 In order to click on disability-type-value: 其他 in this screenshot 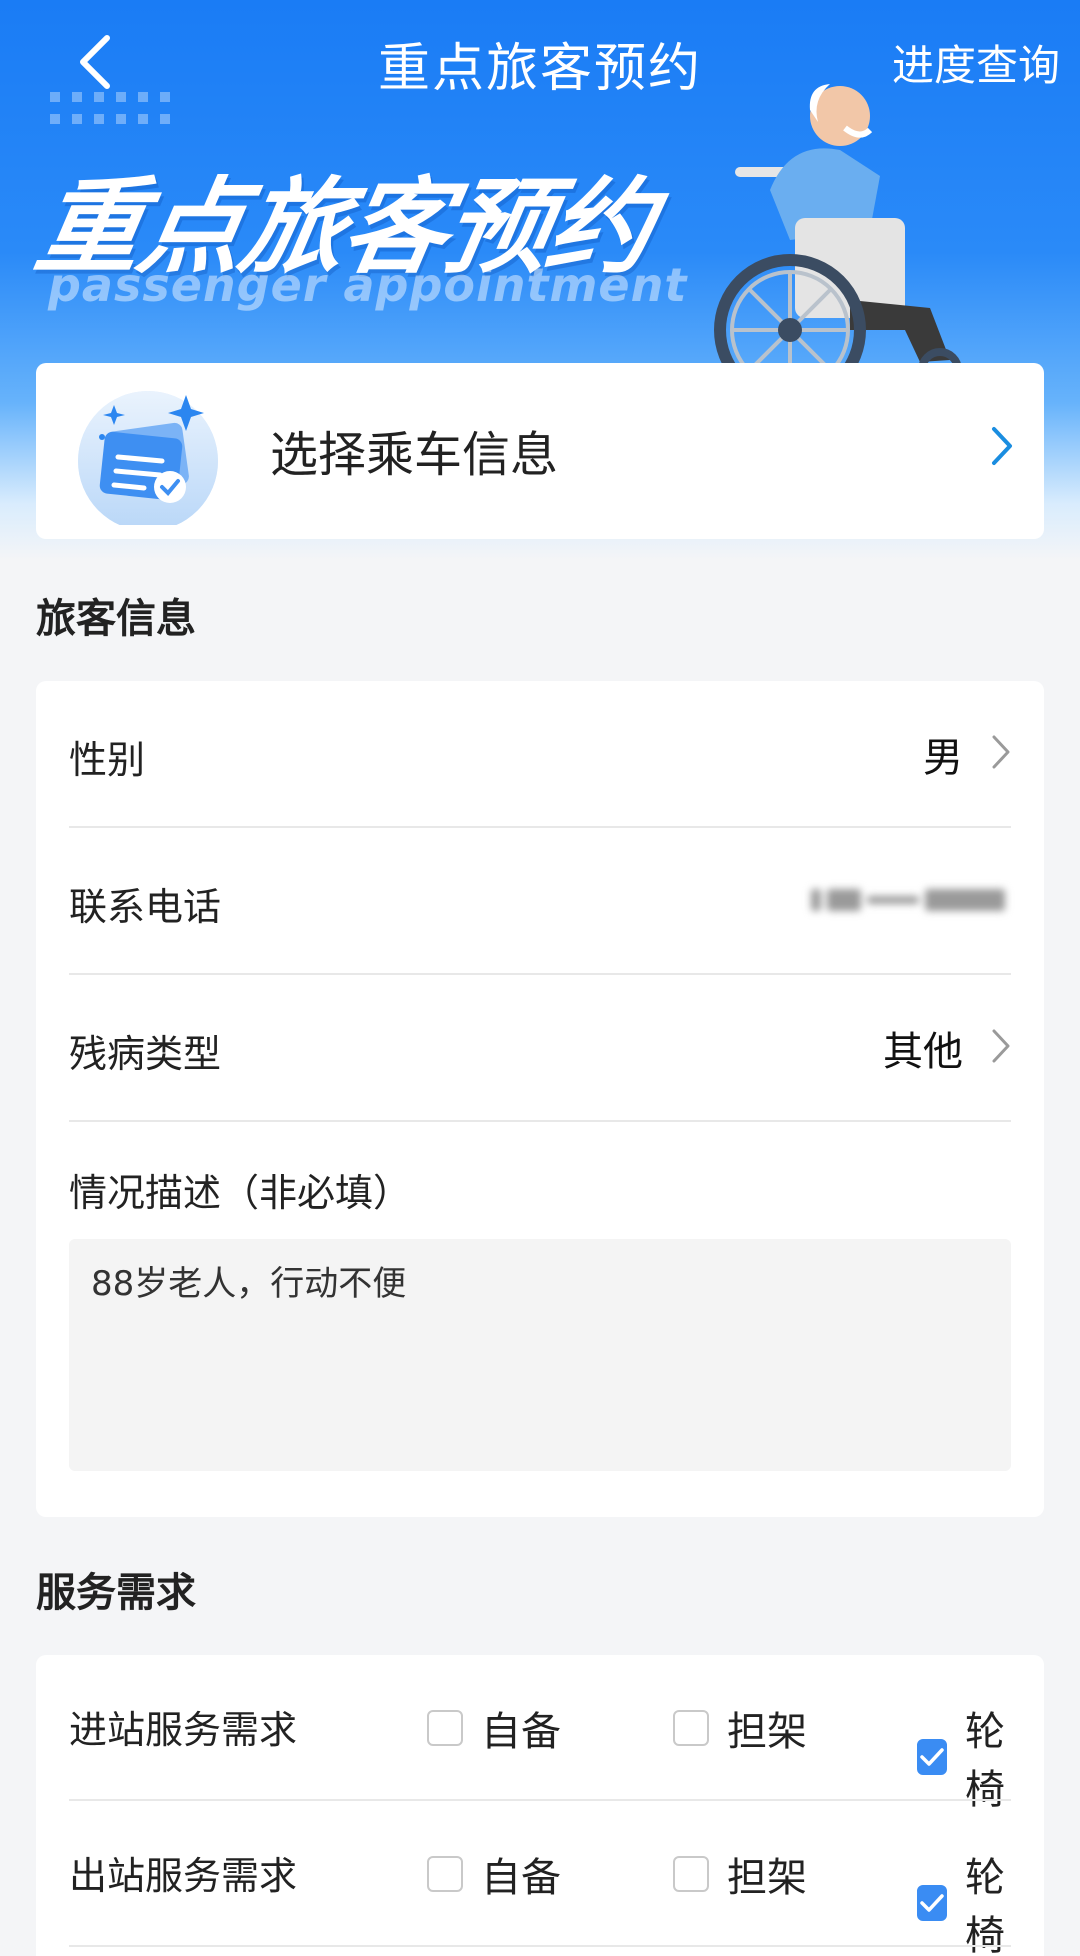, I will do `click(923, 1052)`.